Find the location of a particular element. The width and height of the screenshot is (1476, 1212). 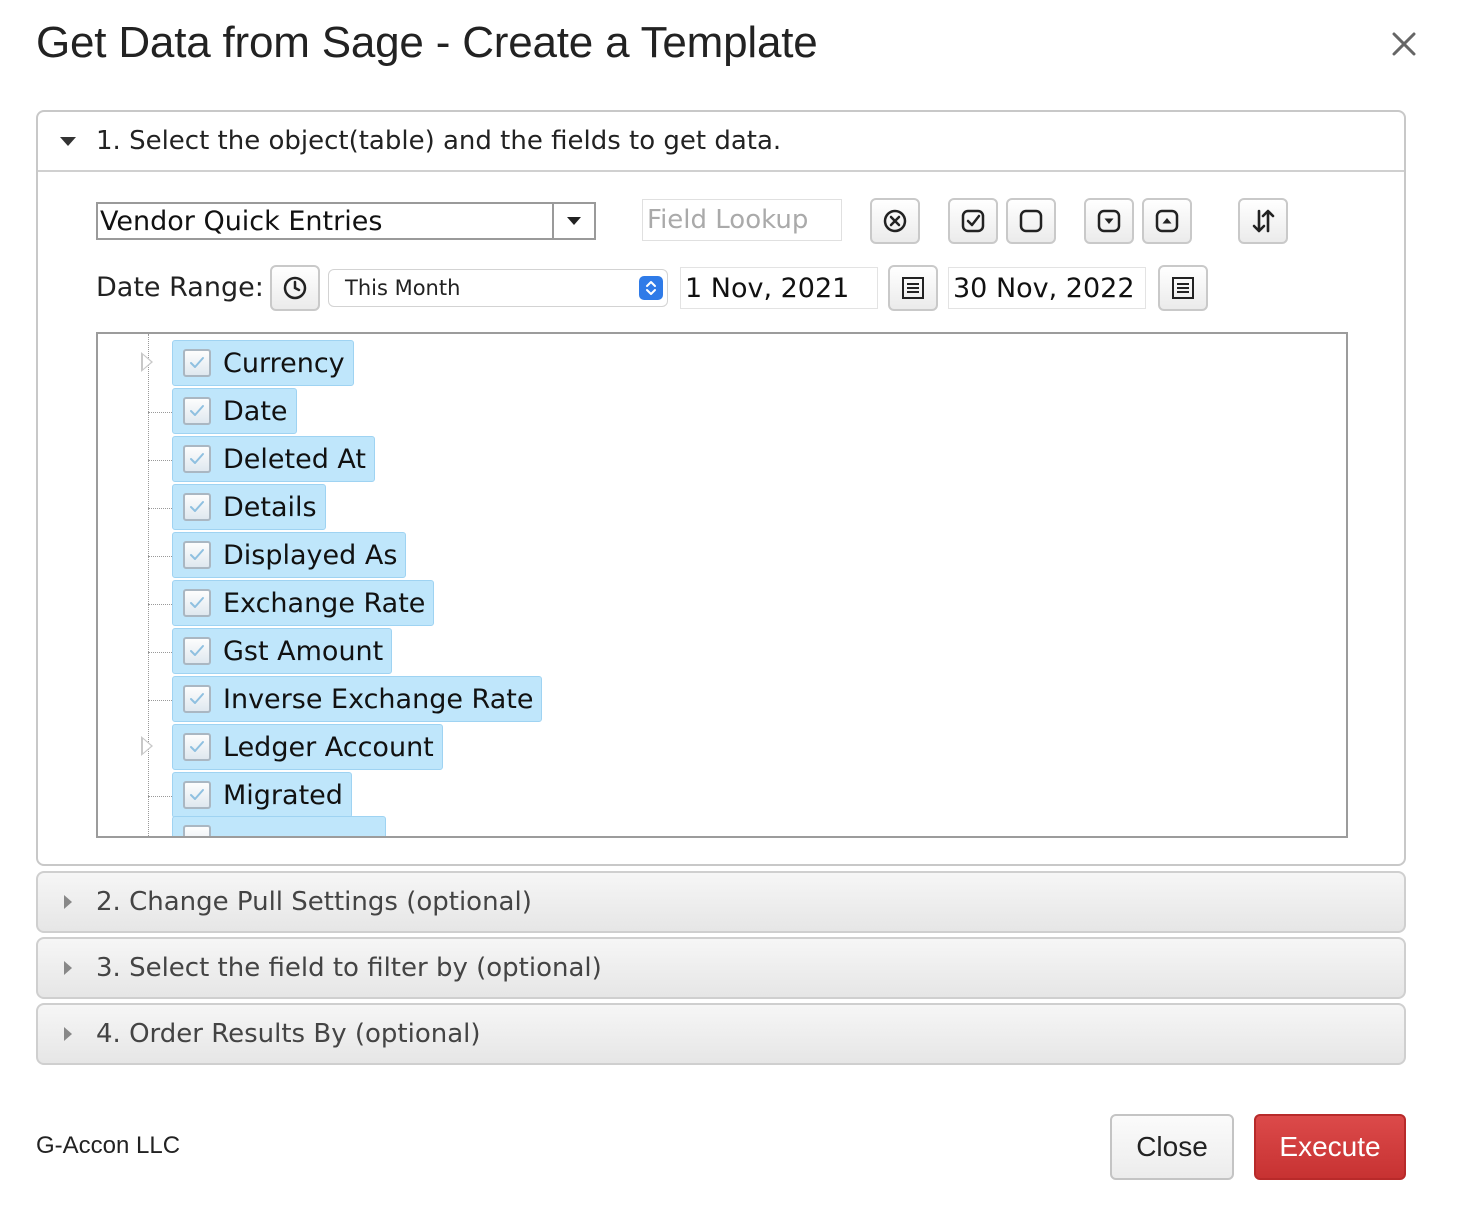

deselect-all-button is located at coordinates (1031, 221).